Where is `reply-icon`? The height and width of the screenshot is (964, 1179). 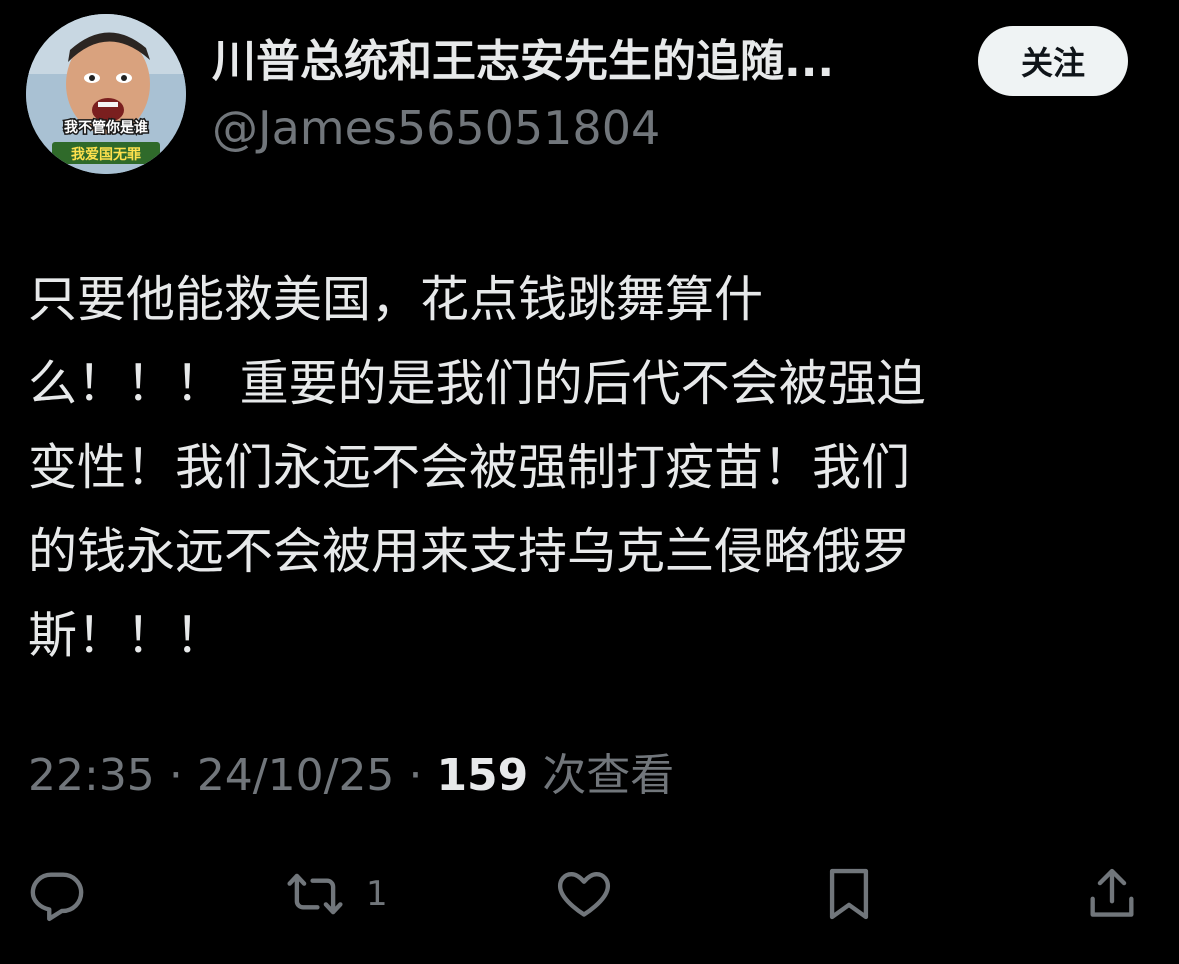
reply-icon is located at coordinates (57, 897).